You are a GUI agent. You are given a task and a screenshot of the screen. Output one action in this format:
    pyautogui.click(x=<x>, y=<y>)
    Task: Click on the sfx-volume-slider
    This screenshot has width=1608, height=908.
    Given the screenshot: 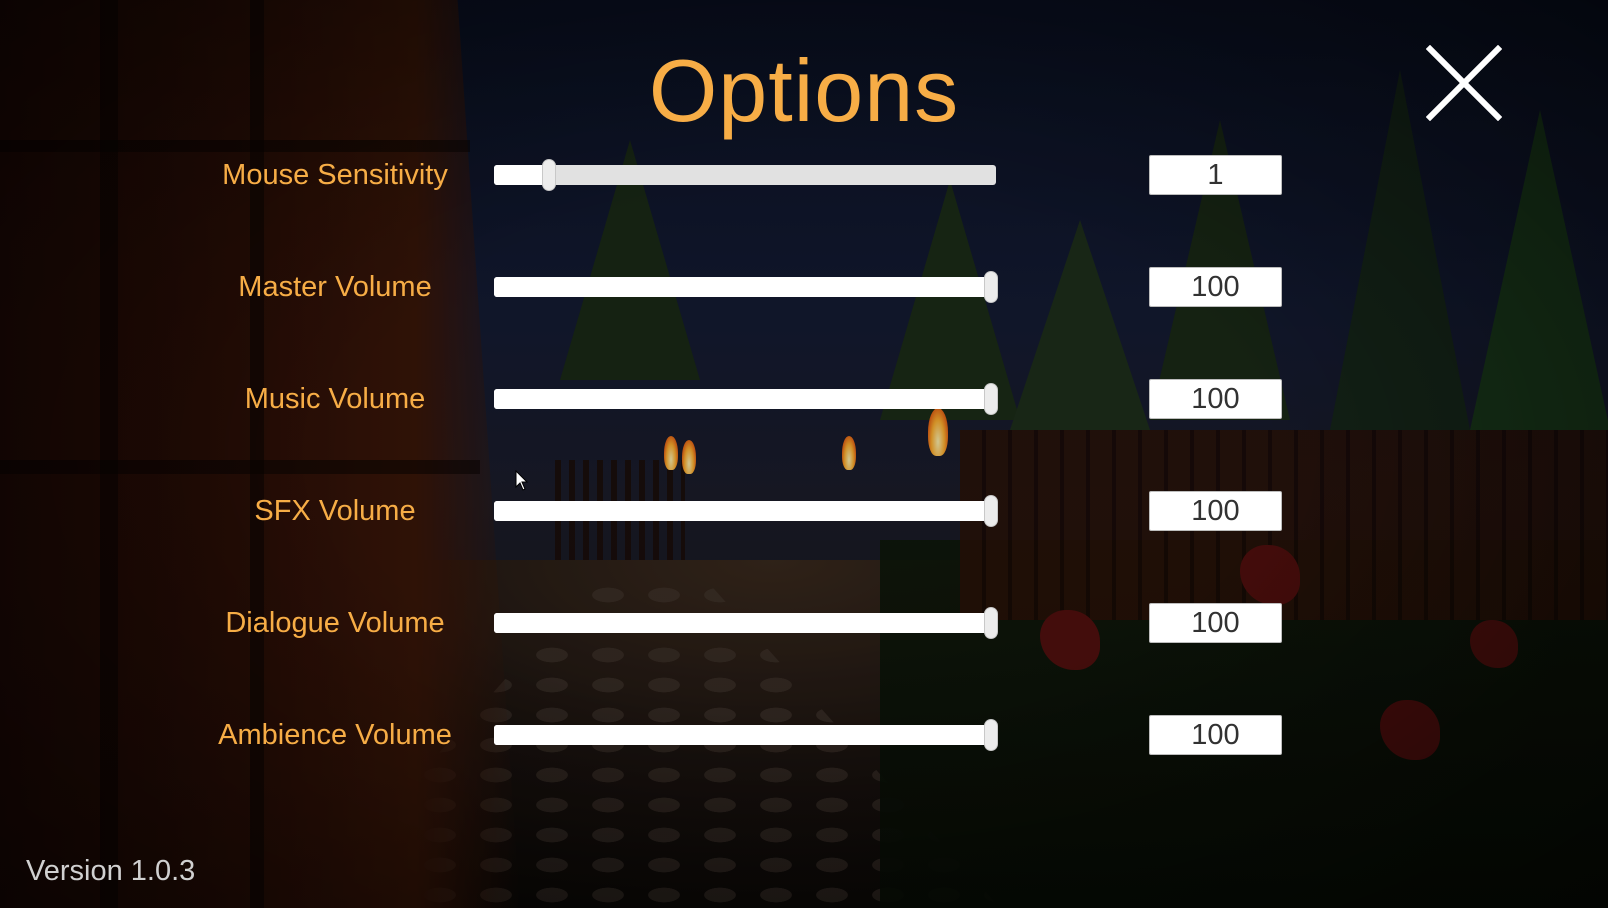 What is the action you would take?
    pyautogui.click(x=746, y=511)
    